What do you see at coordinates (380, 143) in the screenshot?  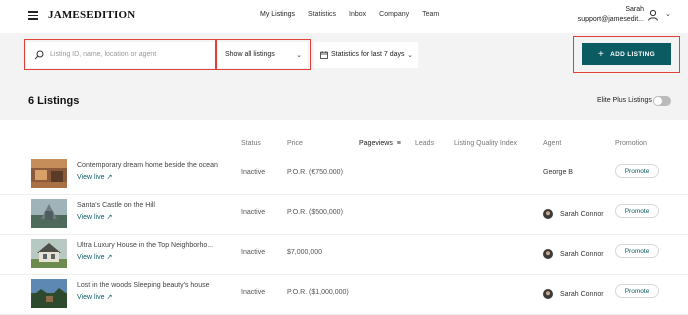 I see `col-pageviews: Pageviews ≡` at bounding box center [380, 143].